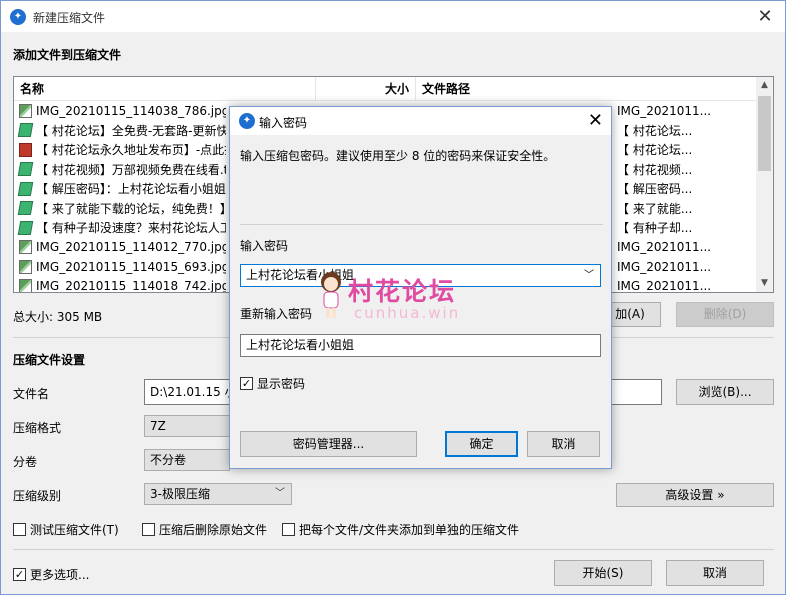  I want to click on column-size: 大小, so click(366, 89).